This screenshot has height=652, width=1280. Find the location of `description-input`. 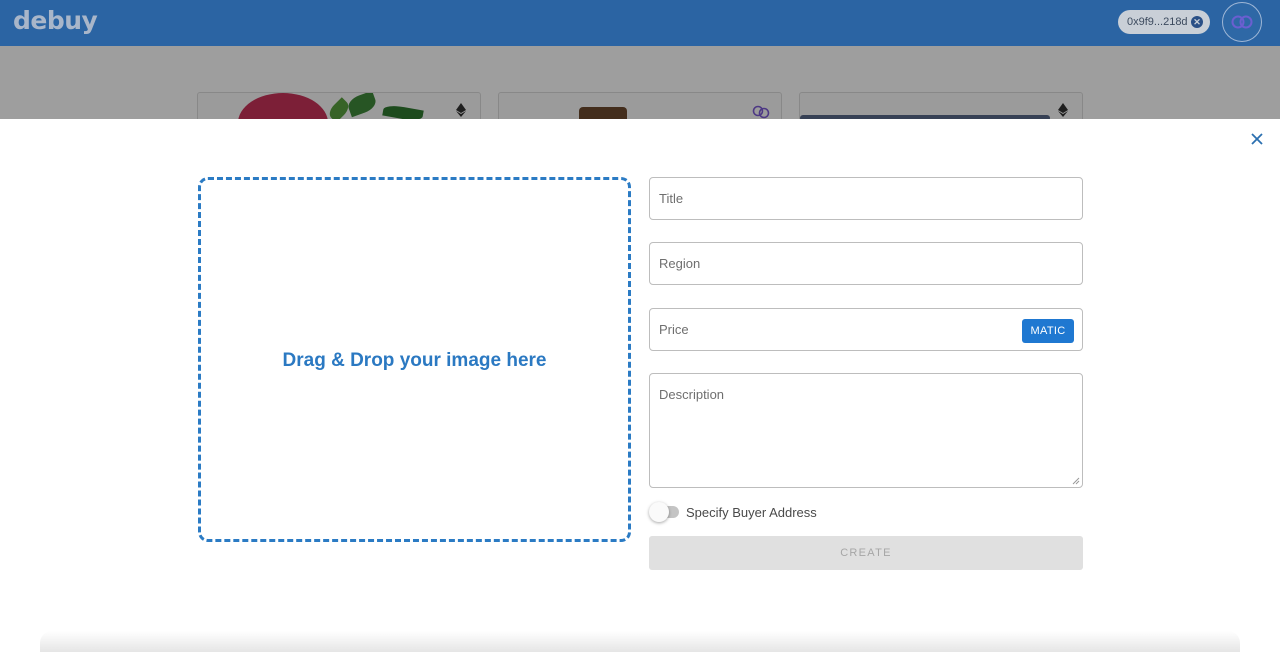

description-input is located at coordinates (866, 429).